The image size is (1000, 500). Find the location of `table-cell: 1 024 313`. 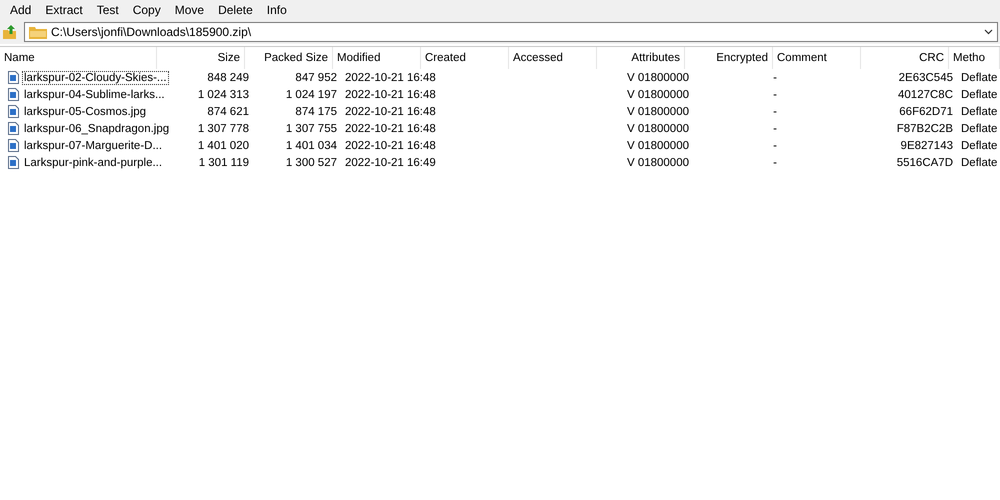

table-cell: 1 024 313 is located at coordinates (223, 94).